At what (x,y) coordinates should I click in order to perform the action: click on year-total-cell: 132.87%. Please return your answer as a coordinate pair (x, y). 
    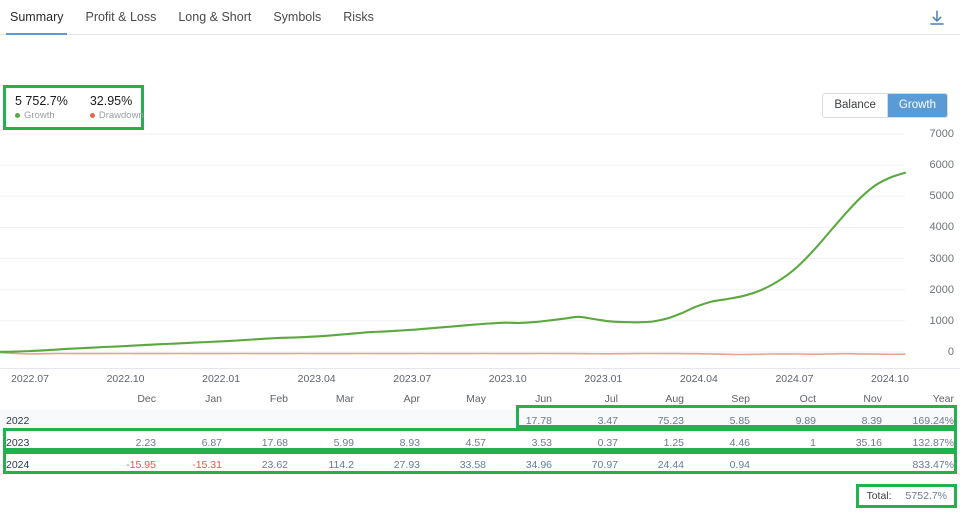
    Looking at the image, I should click on (924, 443).